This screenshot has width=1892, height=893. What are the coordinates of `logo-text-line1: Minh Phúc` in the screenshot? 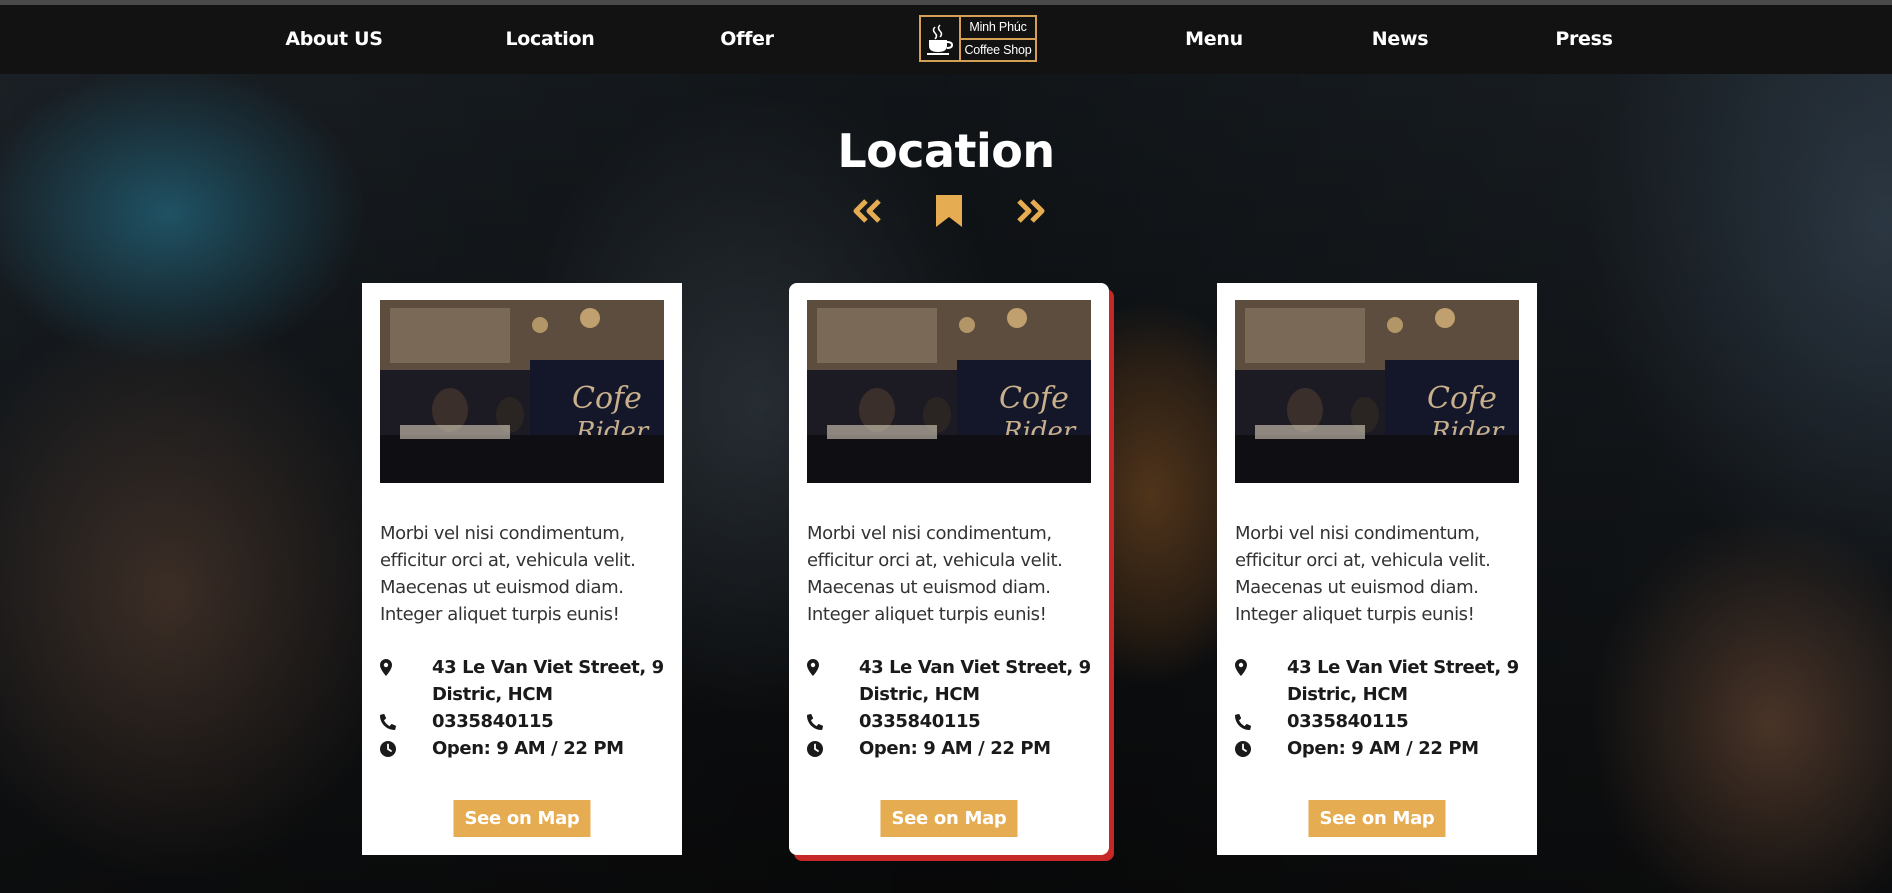 It's located at (998, 27).